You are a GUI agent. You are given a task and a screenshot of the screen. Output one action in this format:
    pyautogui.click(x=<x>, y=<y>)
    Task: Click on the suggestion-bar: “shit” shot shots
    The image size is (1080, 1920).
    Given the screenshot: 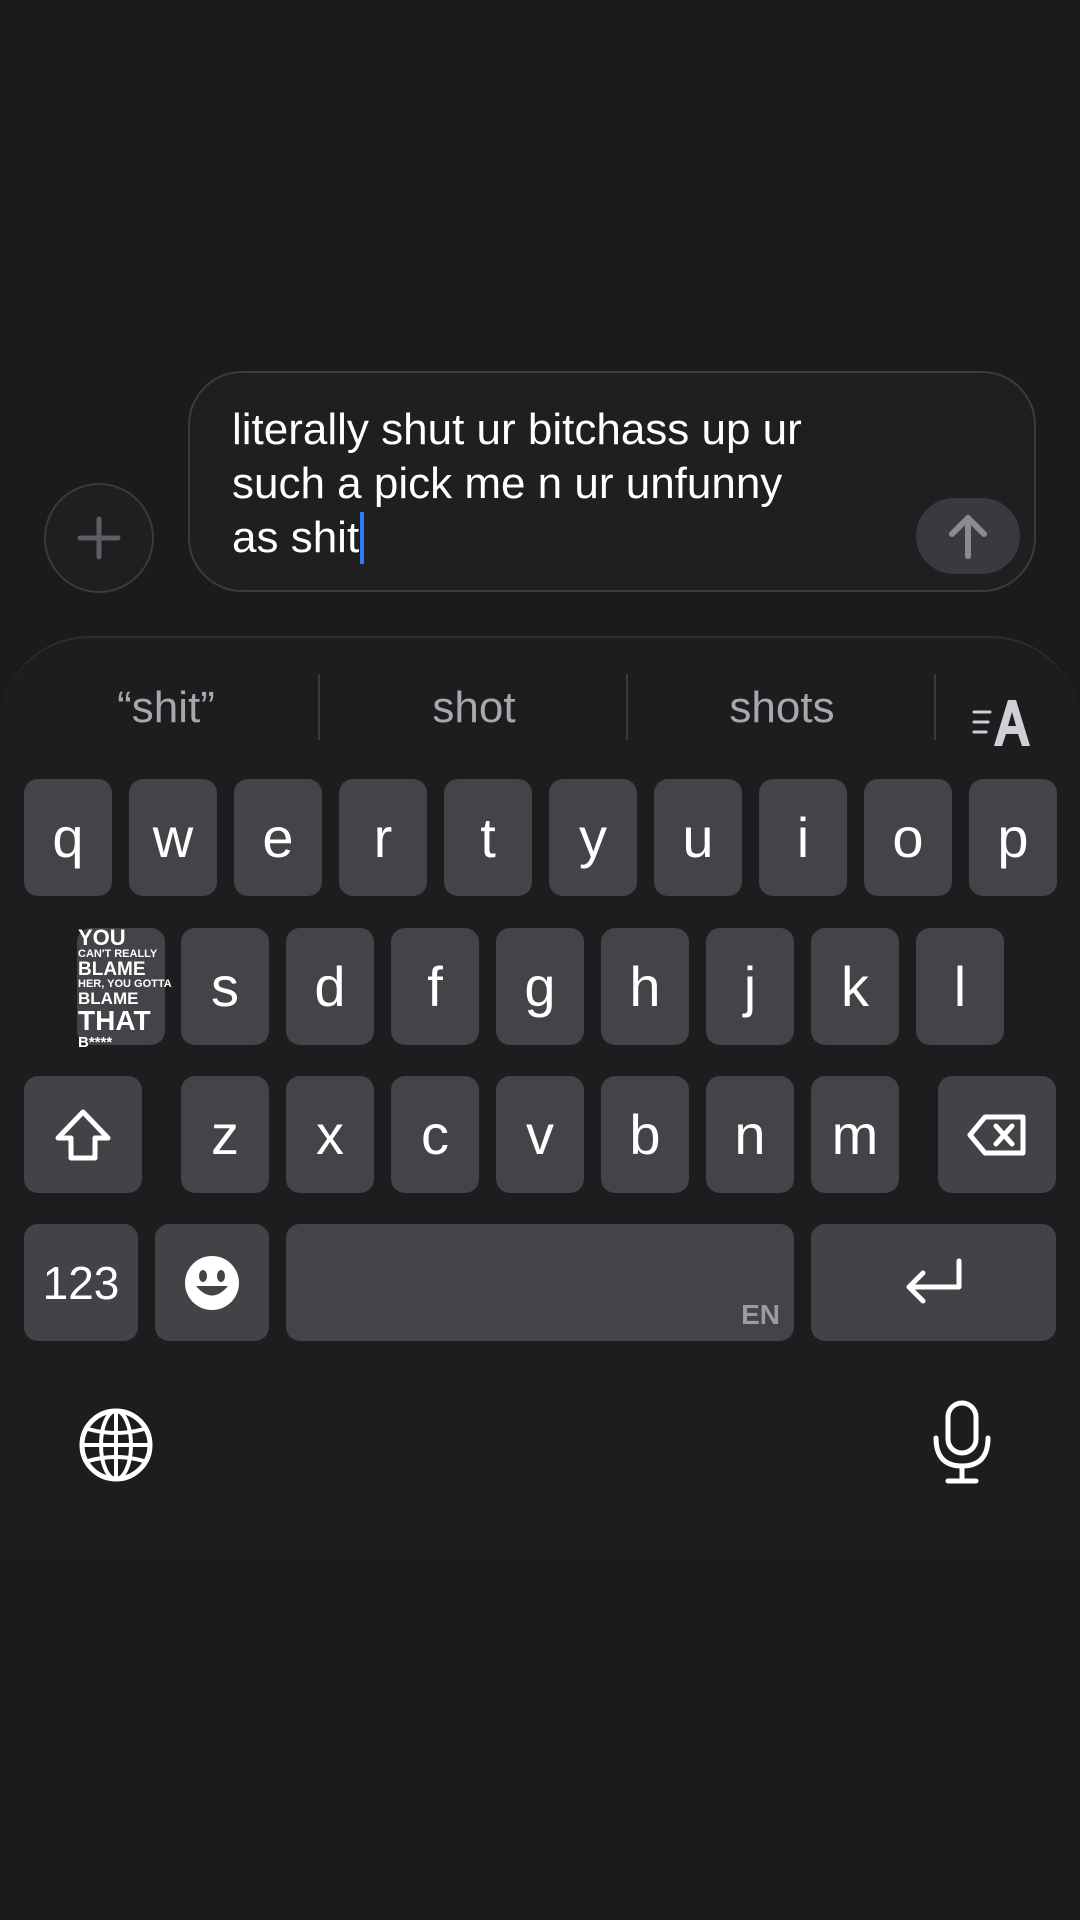 What is the action you would take?
    pyautogui.click(x=540, y=708)
    